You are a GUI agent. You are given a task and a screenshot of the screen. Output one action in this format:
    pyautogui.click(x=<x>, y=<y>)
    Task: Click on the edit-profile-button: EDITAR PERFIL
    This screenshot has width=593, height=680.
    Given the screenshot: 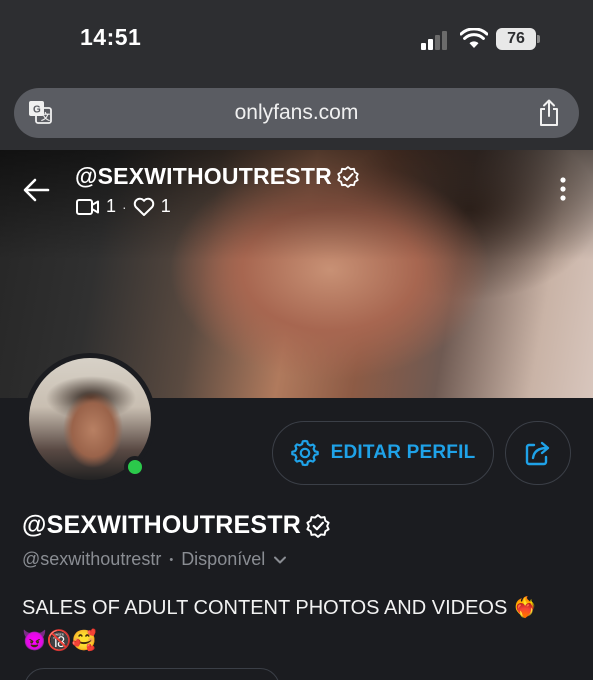 What is the action you would take?
    pyautogui.click(x=383, y=453)
    